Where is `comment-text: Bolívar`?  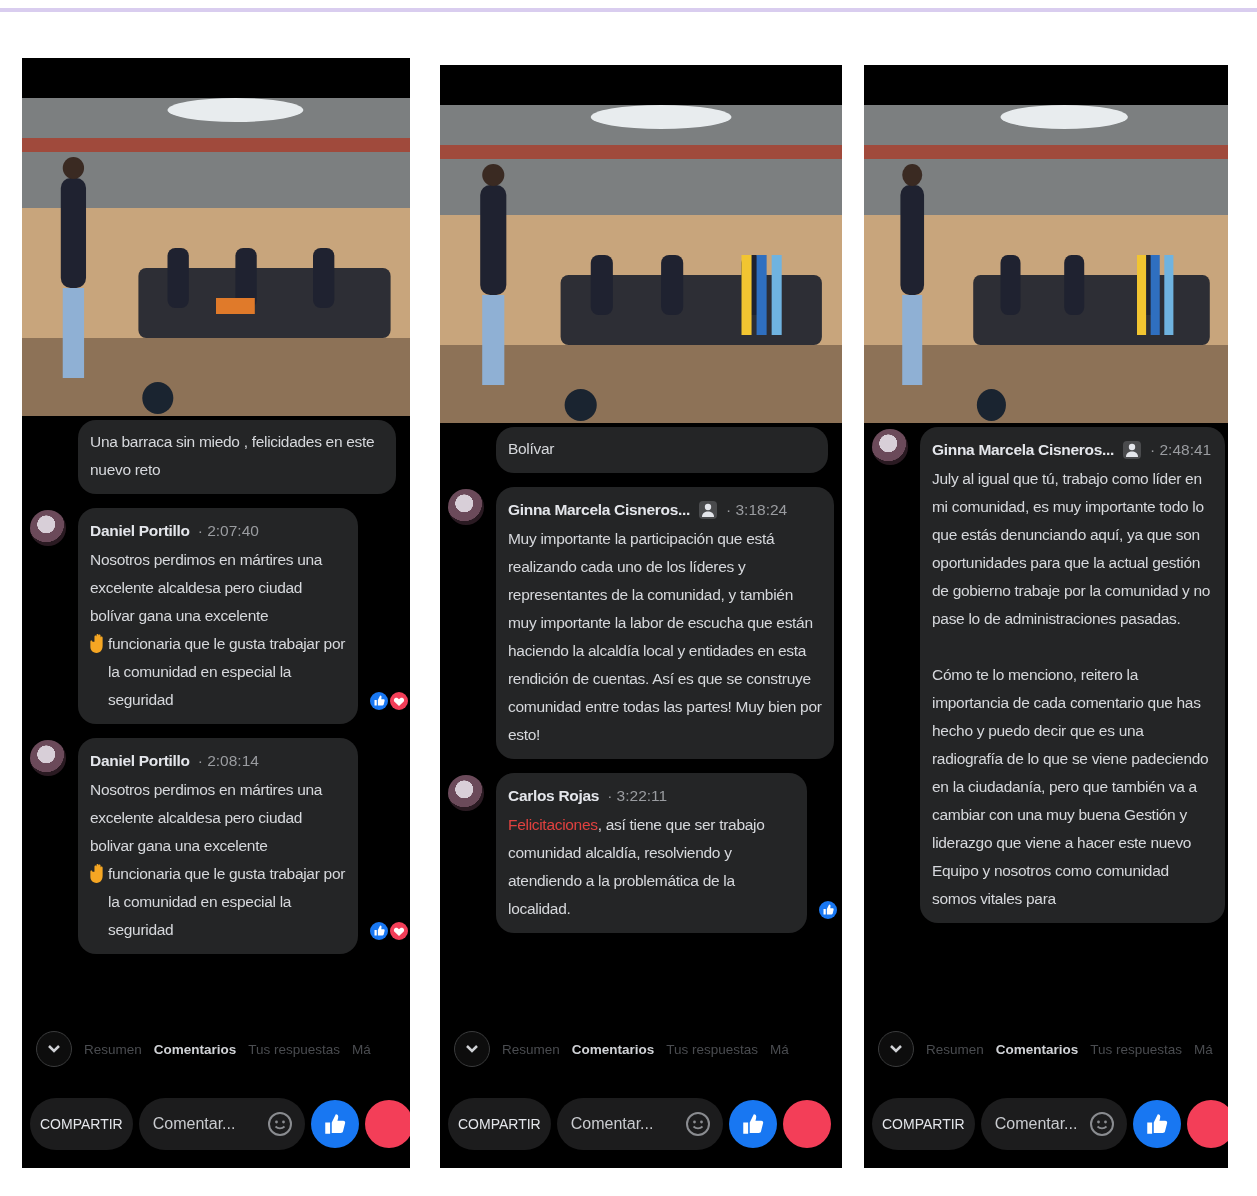 comment-text: Bolívar is located at coordinates (532, 449).